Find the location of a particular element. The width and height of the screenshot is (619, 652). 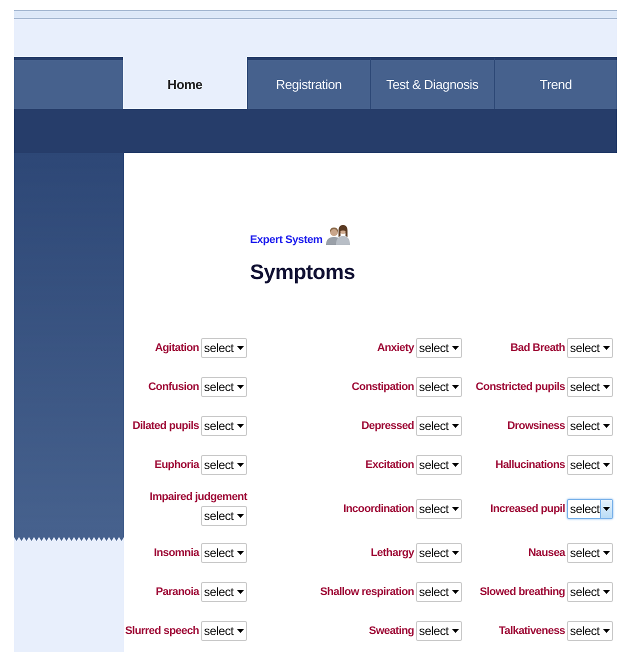

symptom-label: Bad Breath is located at coordinates (537, 348).